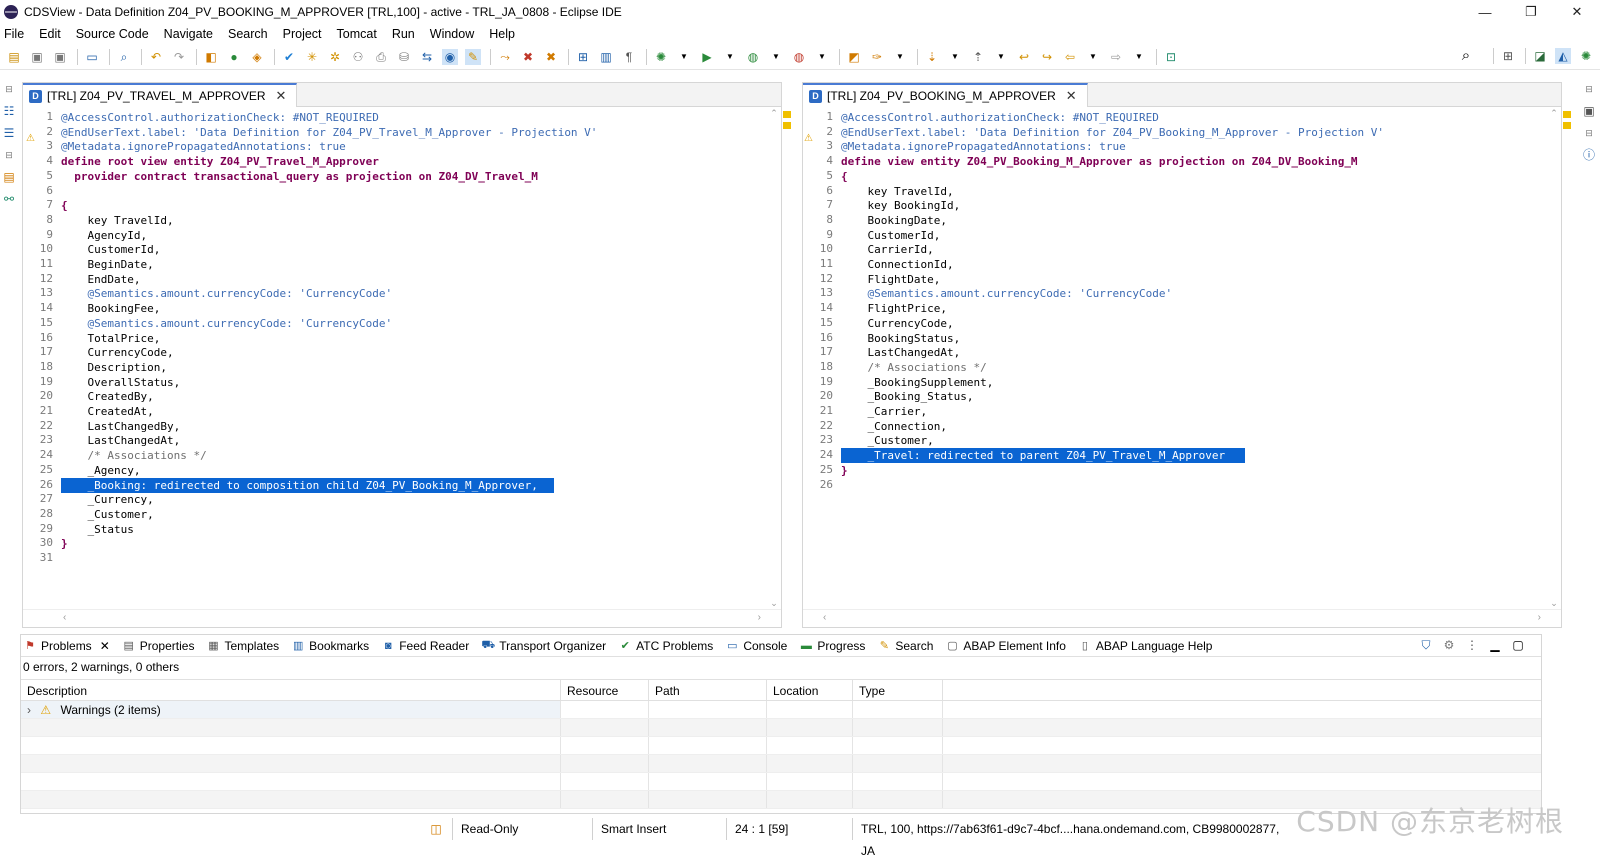 The width and height of the screenshot is (1600, 862). I want to click on save-all-icon: ▣, so click(60, 57).